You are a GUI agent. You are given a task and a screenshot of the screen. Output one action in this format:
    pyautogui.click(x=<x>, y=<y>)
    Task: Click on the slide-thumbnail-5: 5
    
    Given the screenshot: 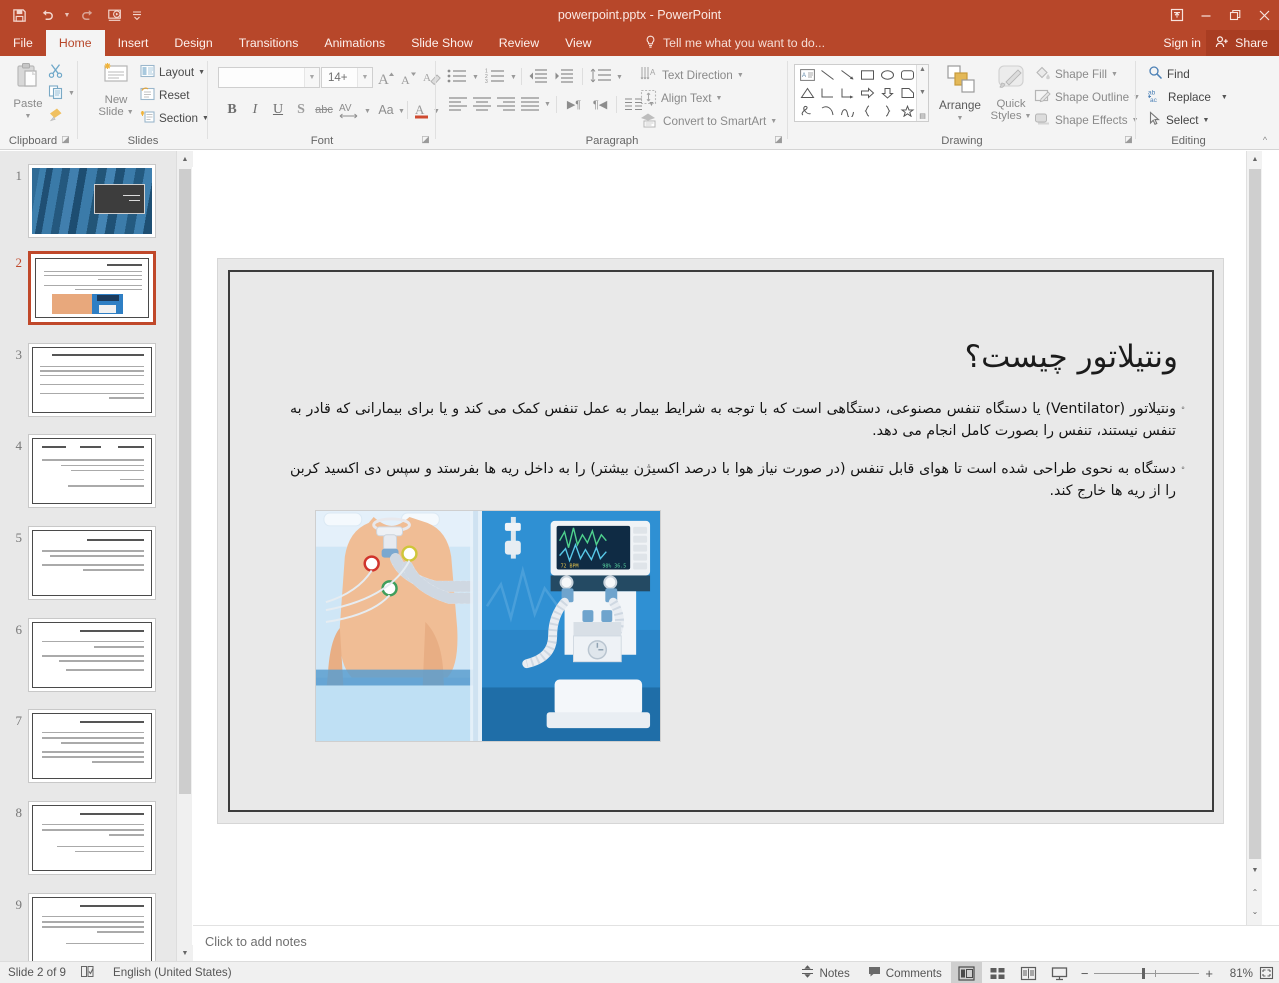 What is the action you would take?
    pyautogui.click(x=88, y=563)
    